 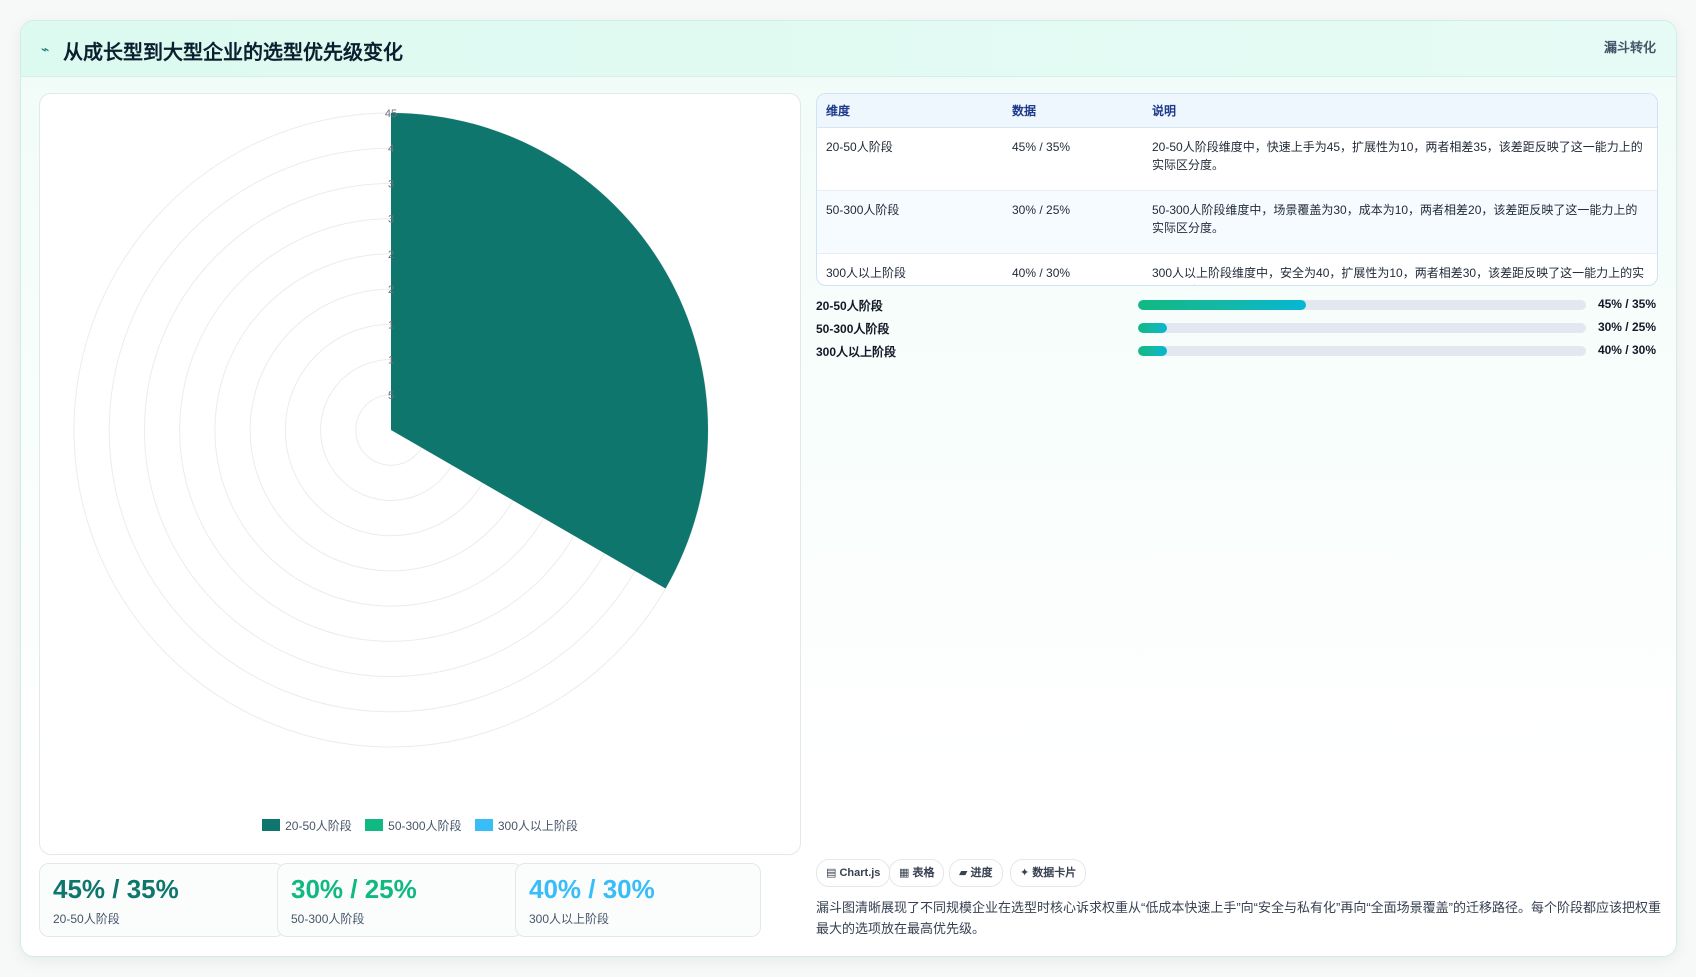 I want to click on kpi-card-1: 45% / 35% 20-50人阶段, so click(x=162, y=900).